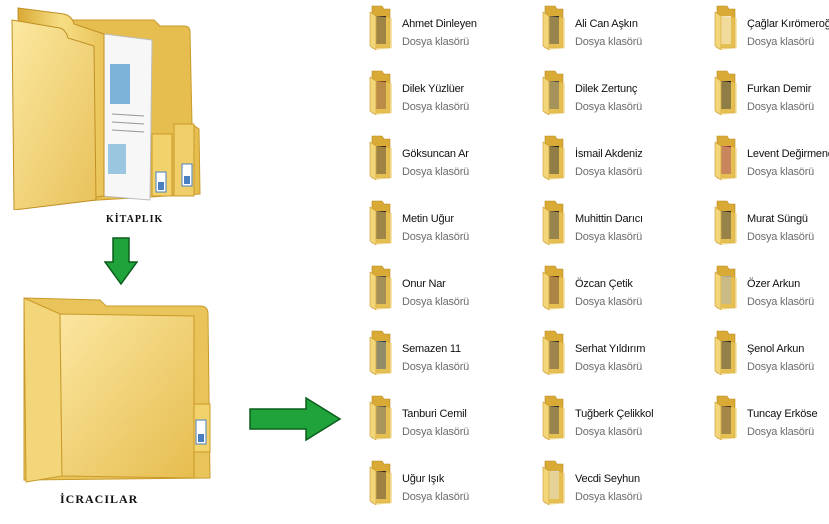 This screenshot has width=829, height=524. I want to click on library-folder-icon, so click(110, 107).